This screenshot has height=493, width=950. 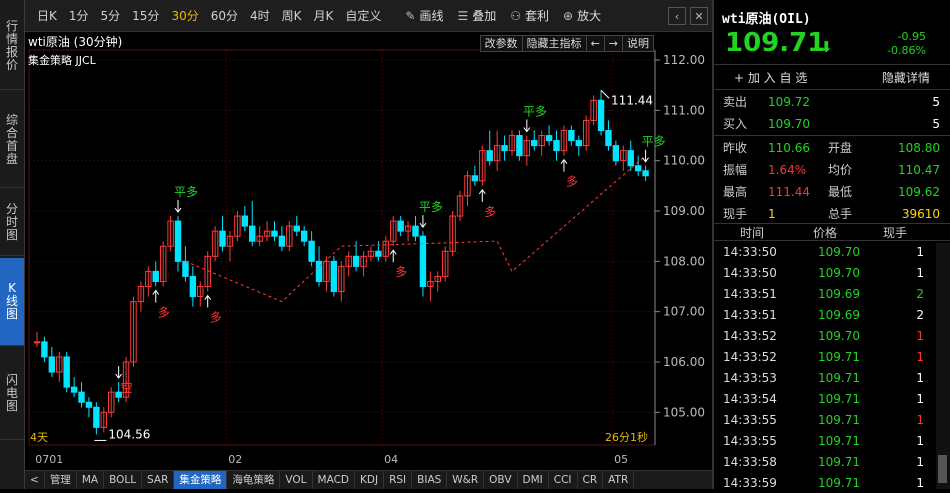 I want to click on period-4: 30分, so click(x=184, y=15).